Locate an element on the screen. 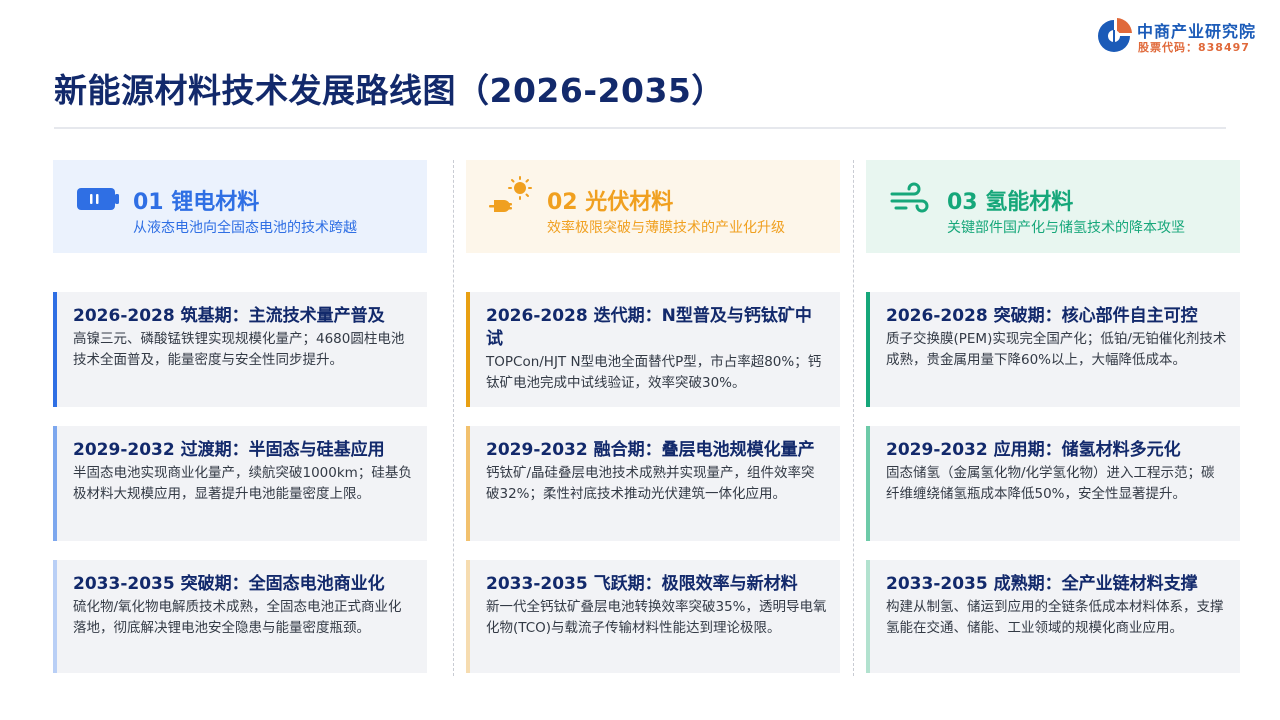 Image resolution: width=1280 pixels, height=720 pixels. phase-title: 2033-2035 飞跃期：极限效率与新材料 is located at coordinates (642, 584).